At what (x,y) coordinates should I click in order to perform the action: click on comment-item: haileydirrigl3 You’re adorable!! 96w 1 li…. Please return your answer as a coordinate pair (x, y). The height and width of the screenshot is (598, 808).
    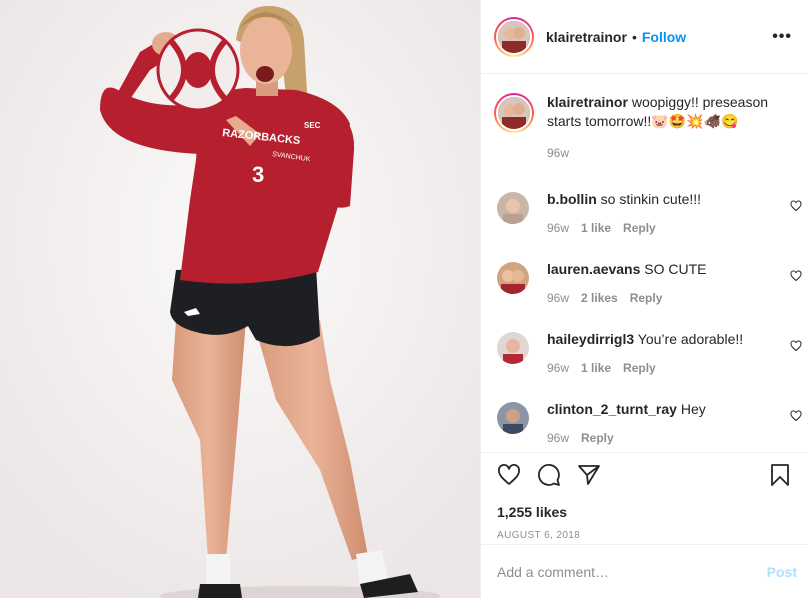
    Looking at the image, I should click on (644, 355).